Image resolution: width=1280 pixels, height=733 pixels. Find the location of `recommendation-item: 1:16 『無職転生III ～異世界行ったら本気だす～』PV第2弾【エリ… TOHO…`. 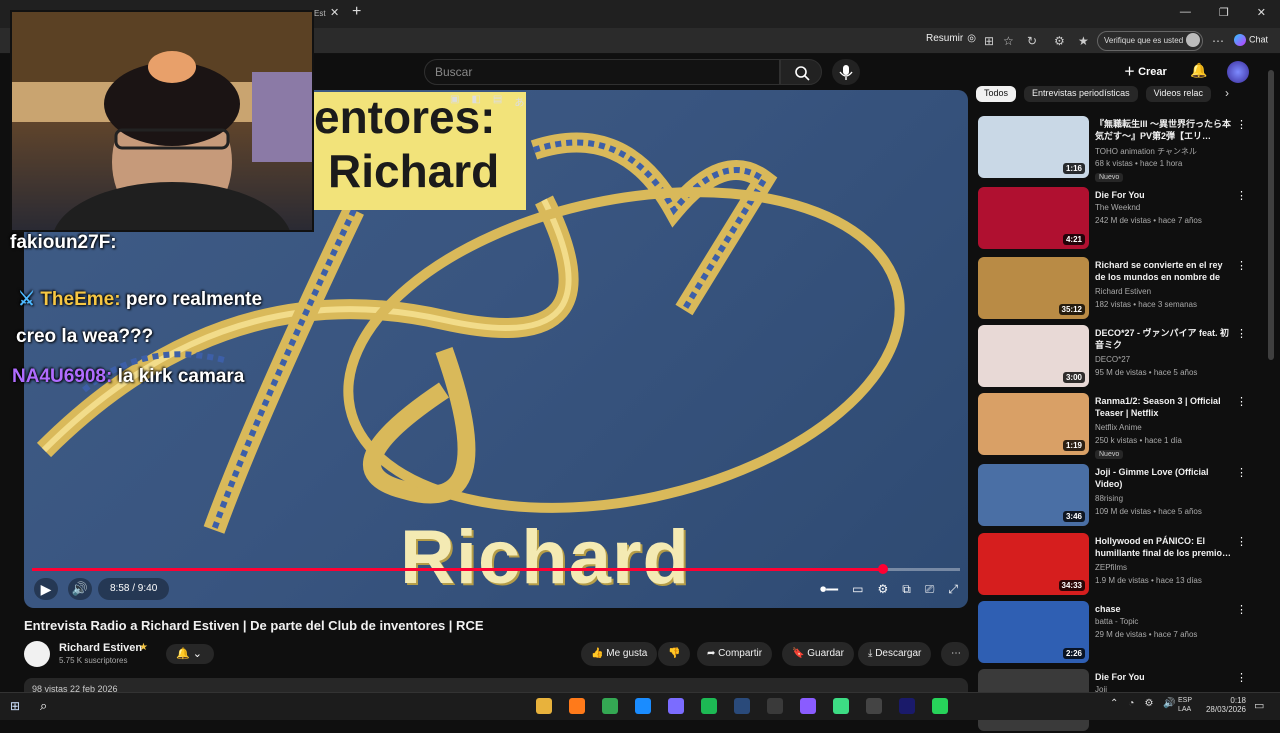

recommendation-item: 1:16 『無職転生III ～異世界行ったら本気だす～』PV第2弾【エリ… TOHO… is located at coordinates (1119, 149).